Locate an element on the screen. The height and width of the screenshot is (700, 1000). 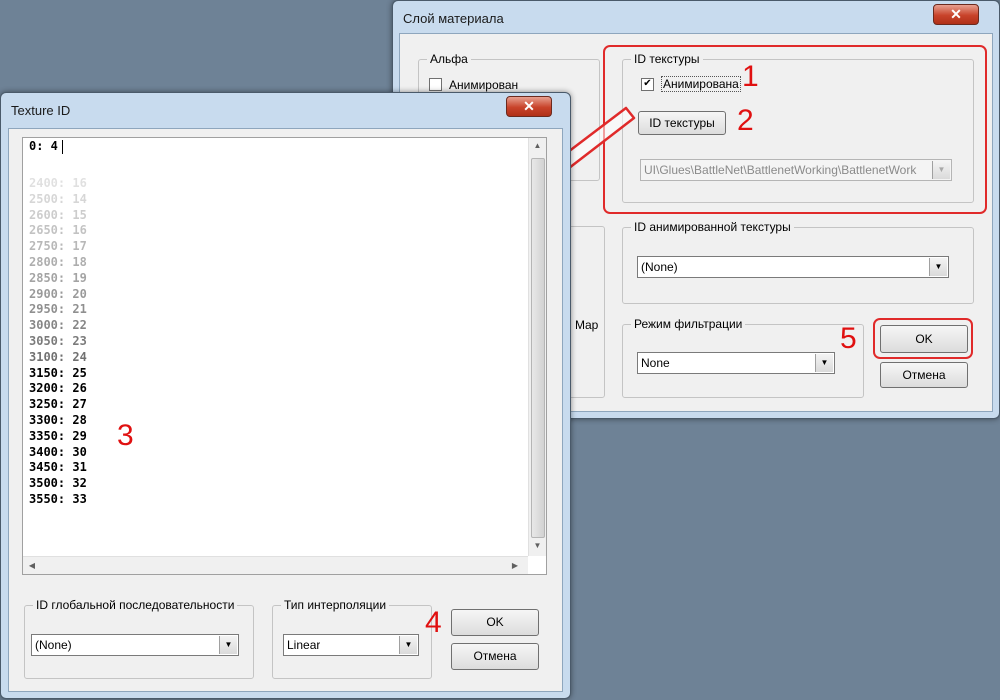
scroll-left-icon: ◀ is located at coordinates (32, 565).